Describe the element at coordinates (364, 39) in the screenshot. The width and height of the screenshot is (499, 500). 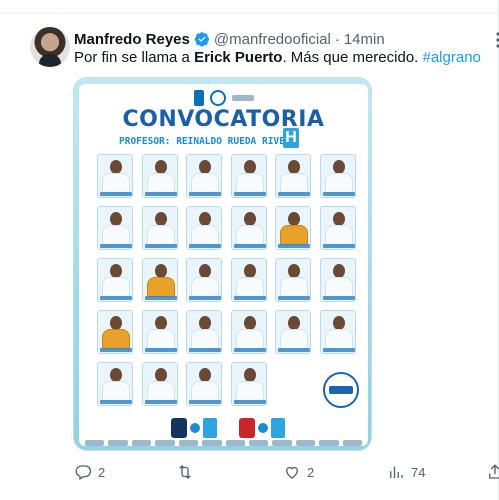
I see `timestamp: 14min` at that location.